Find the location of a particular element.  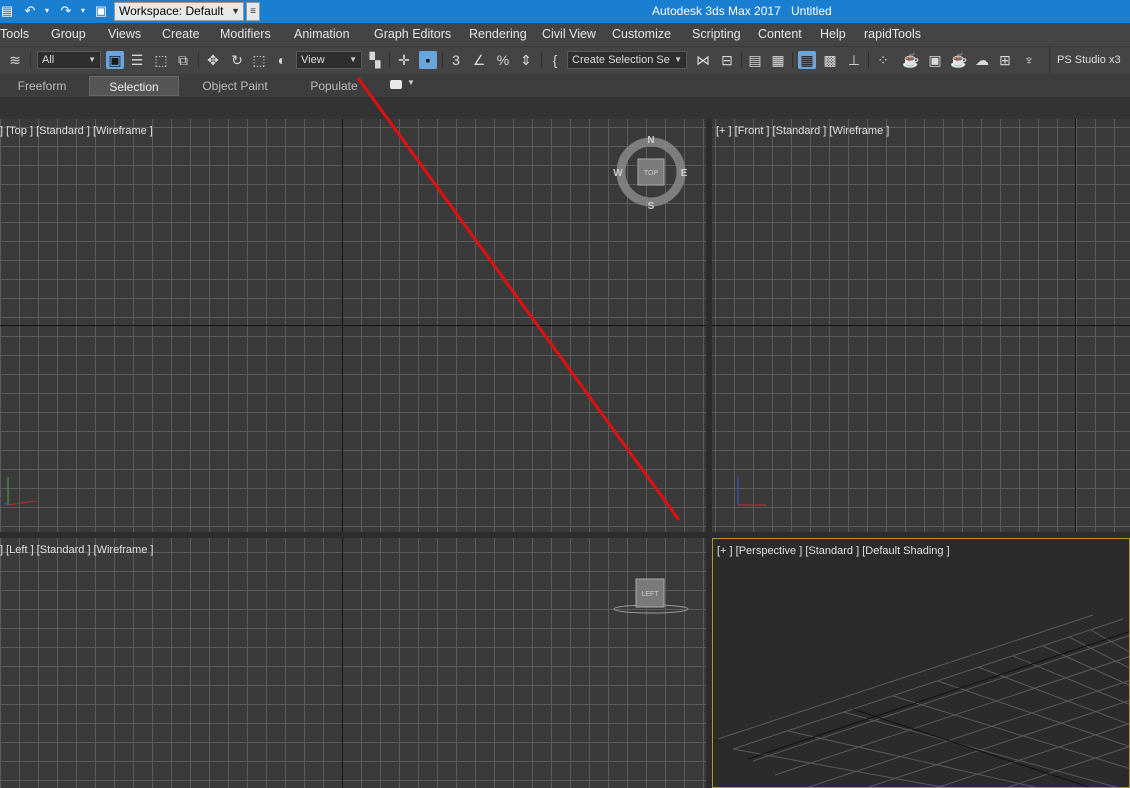

app-menu-icon: ▤ is located at coordinates (7, 11).